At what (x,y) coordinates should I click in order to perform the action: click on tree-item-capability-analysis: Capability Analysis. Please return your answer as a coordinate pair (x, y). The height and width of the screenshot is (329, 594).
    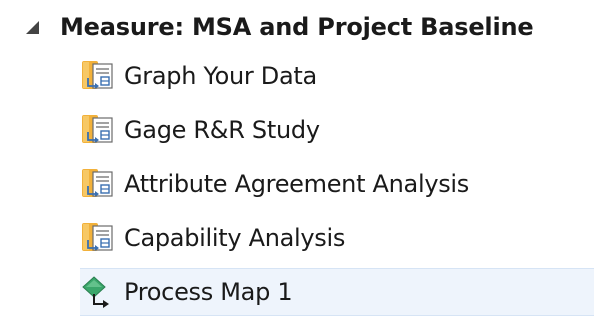
    Looking at the image, I should click on (212, 238).